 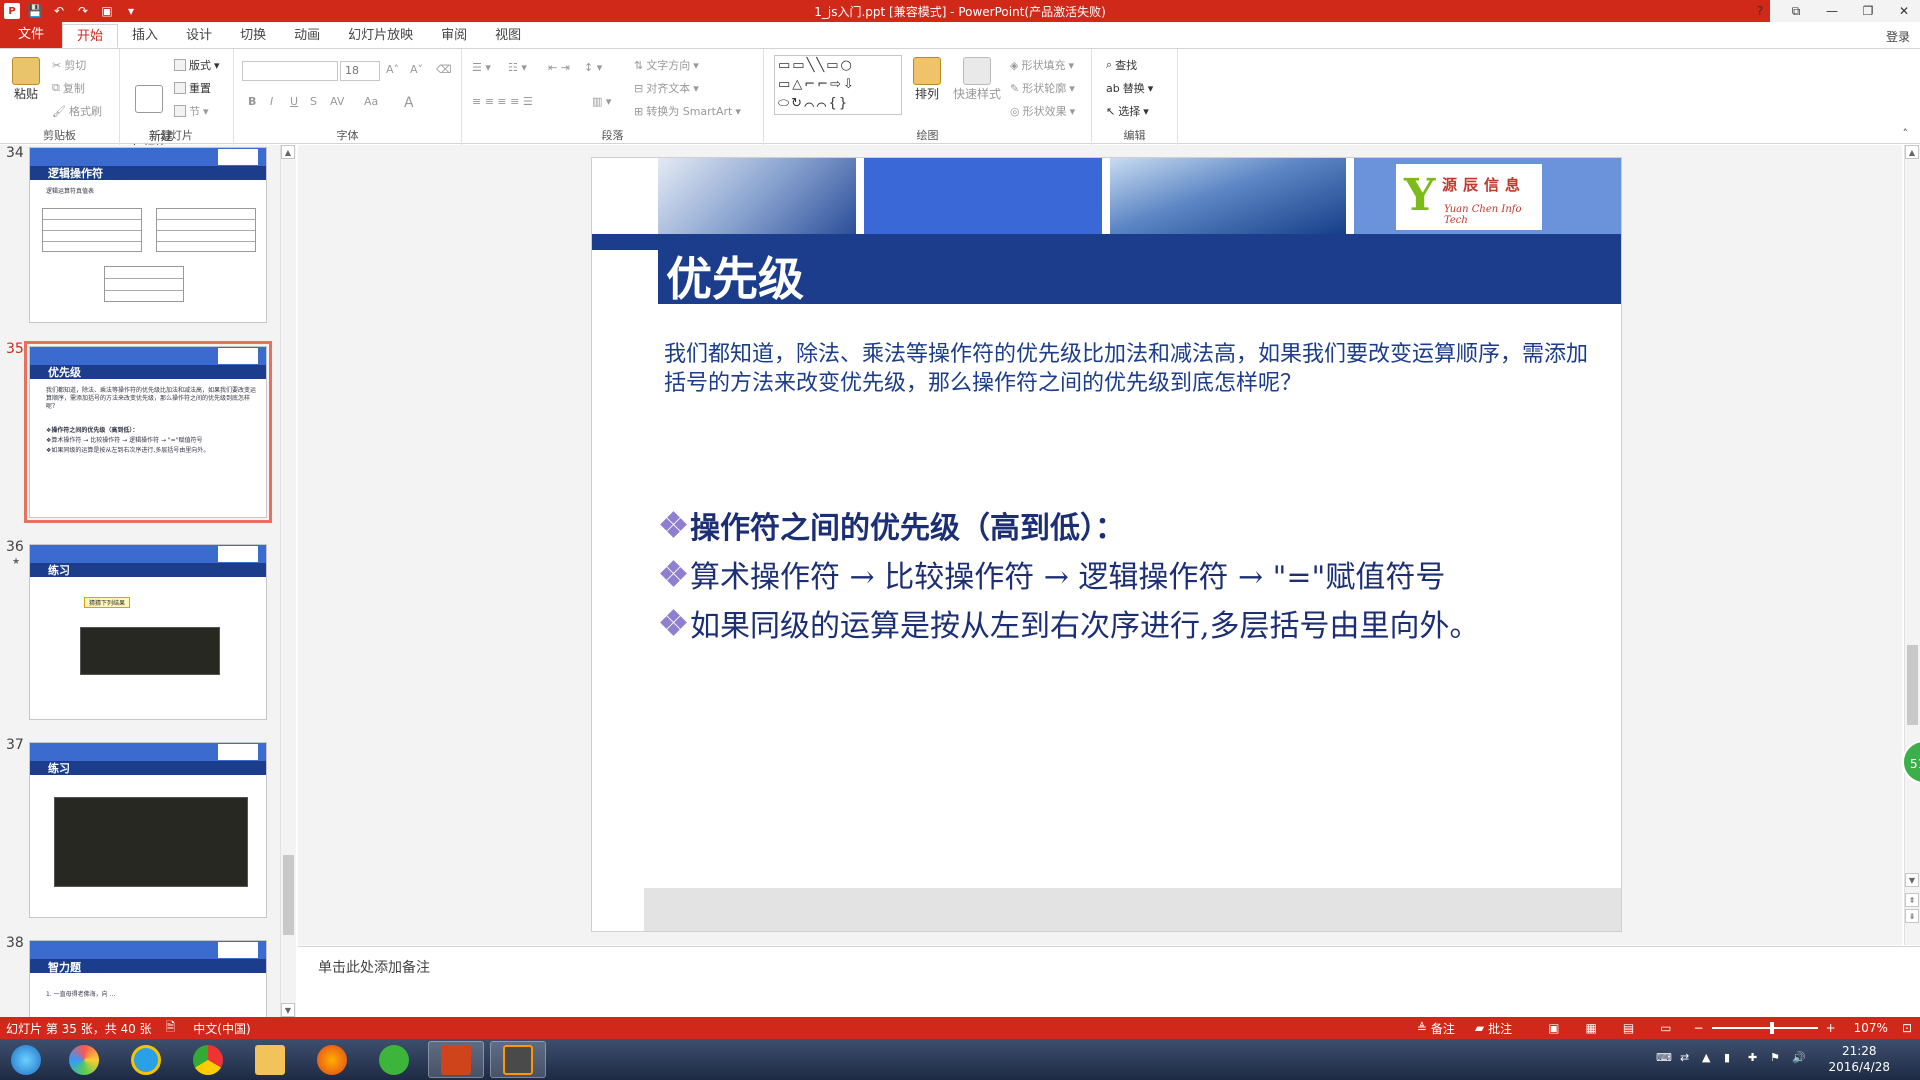 I want to click on bold-button: B, so click(x=252, y=101).